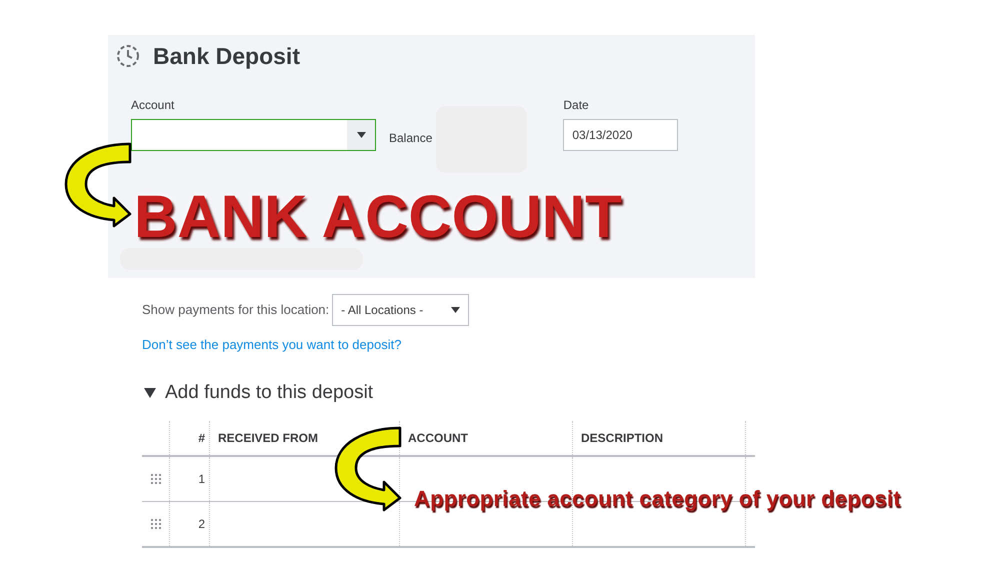 This screenshot has height=567, width=997. Describe the element at coordinates (128, 56) in the screenshot. I see `clock-icon` at that location.